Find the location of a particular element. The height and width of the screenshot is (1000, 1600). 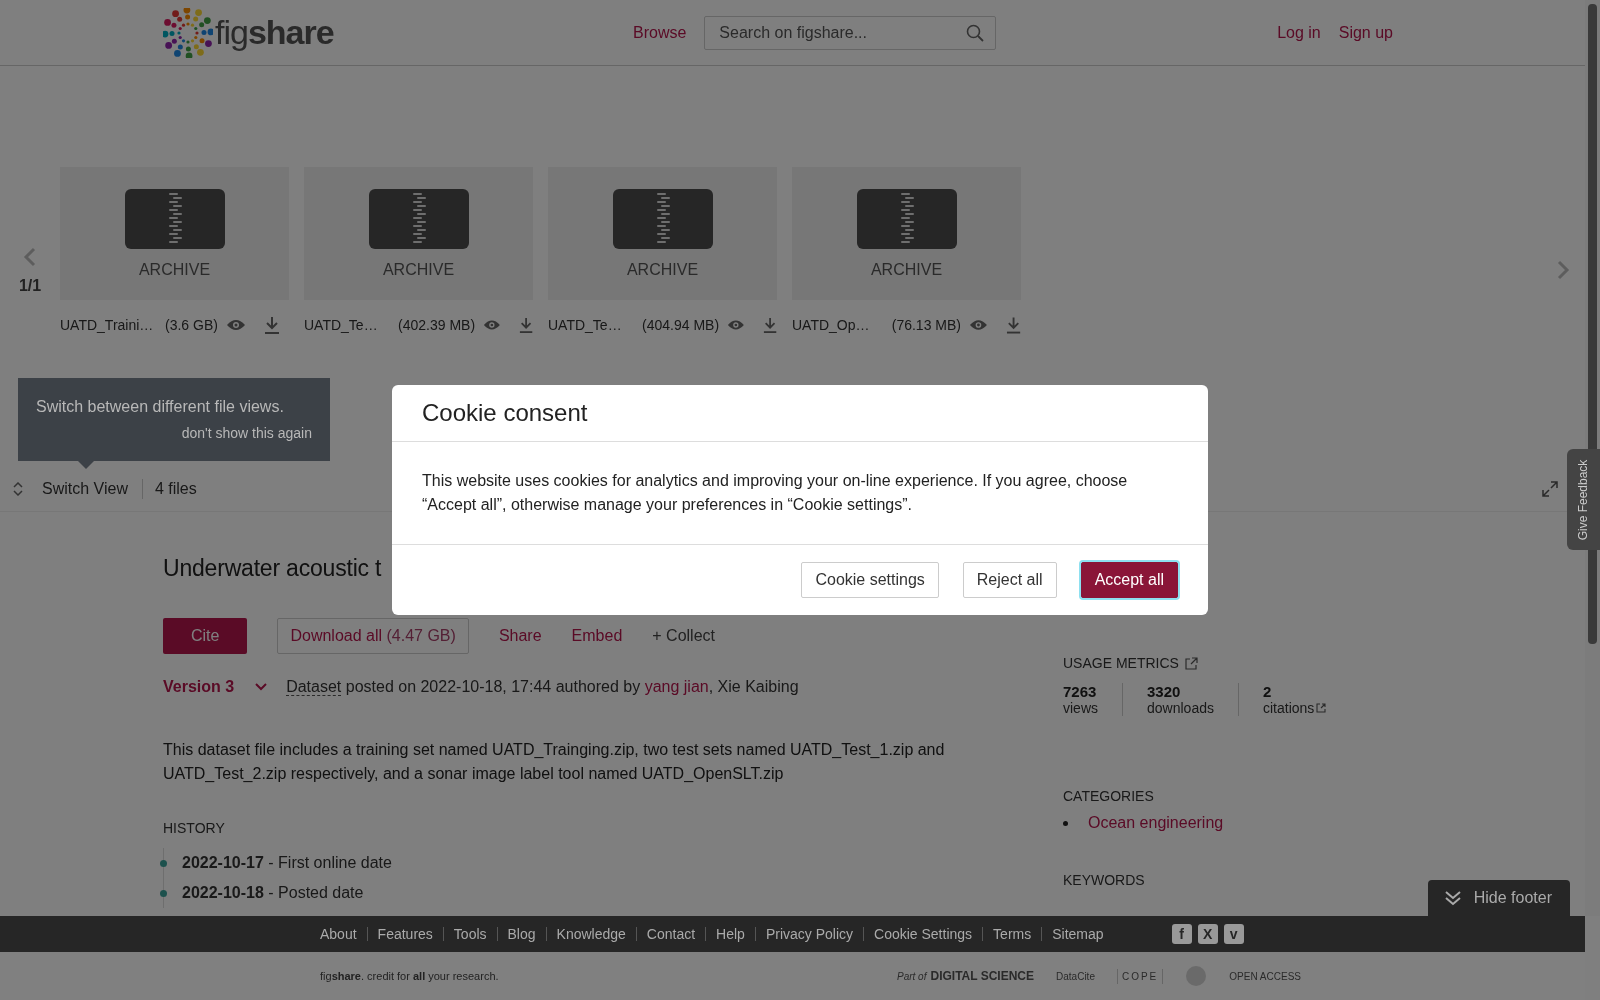

action-button: Embed is located at coordinates (597, 636).